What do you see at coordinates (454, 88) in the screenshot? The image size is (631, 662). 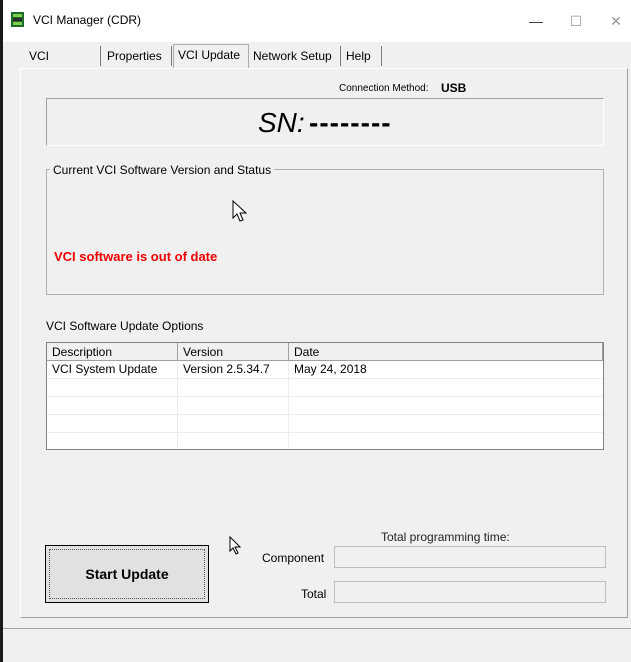 I see `connection-method-value: USB` at bounding box center [454, 88].